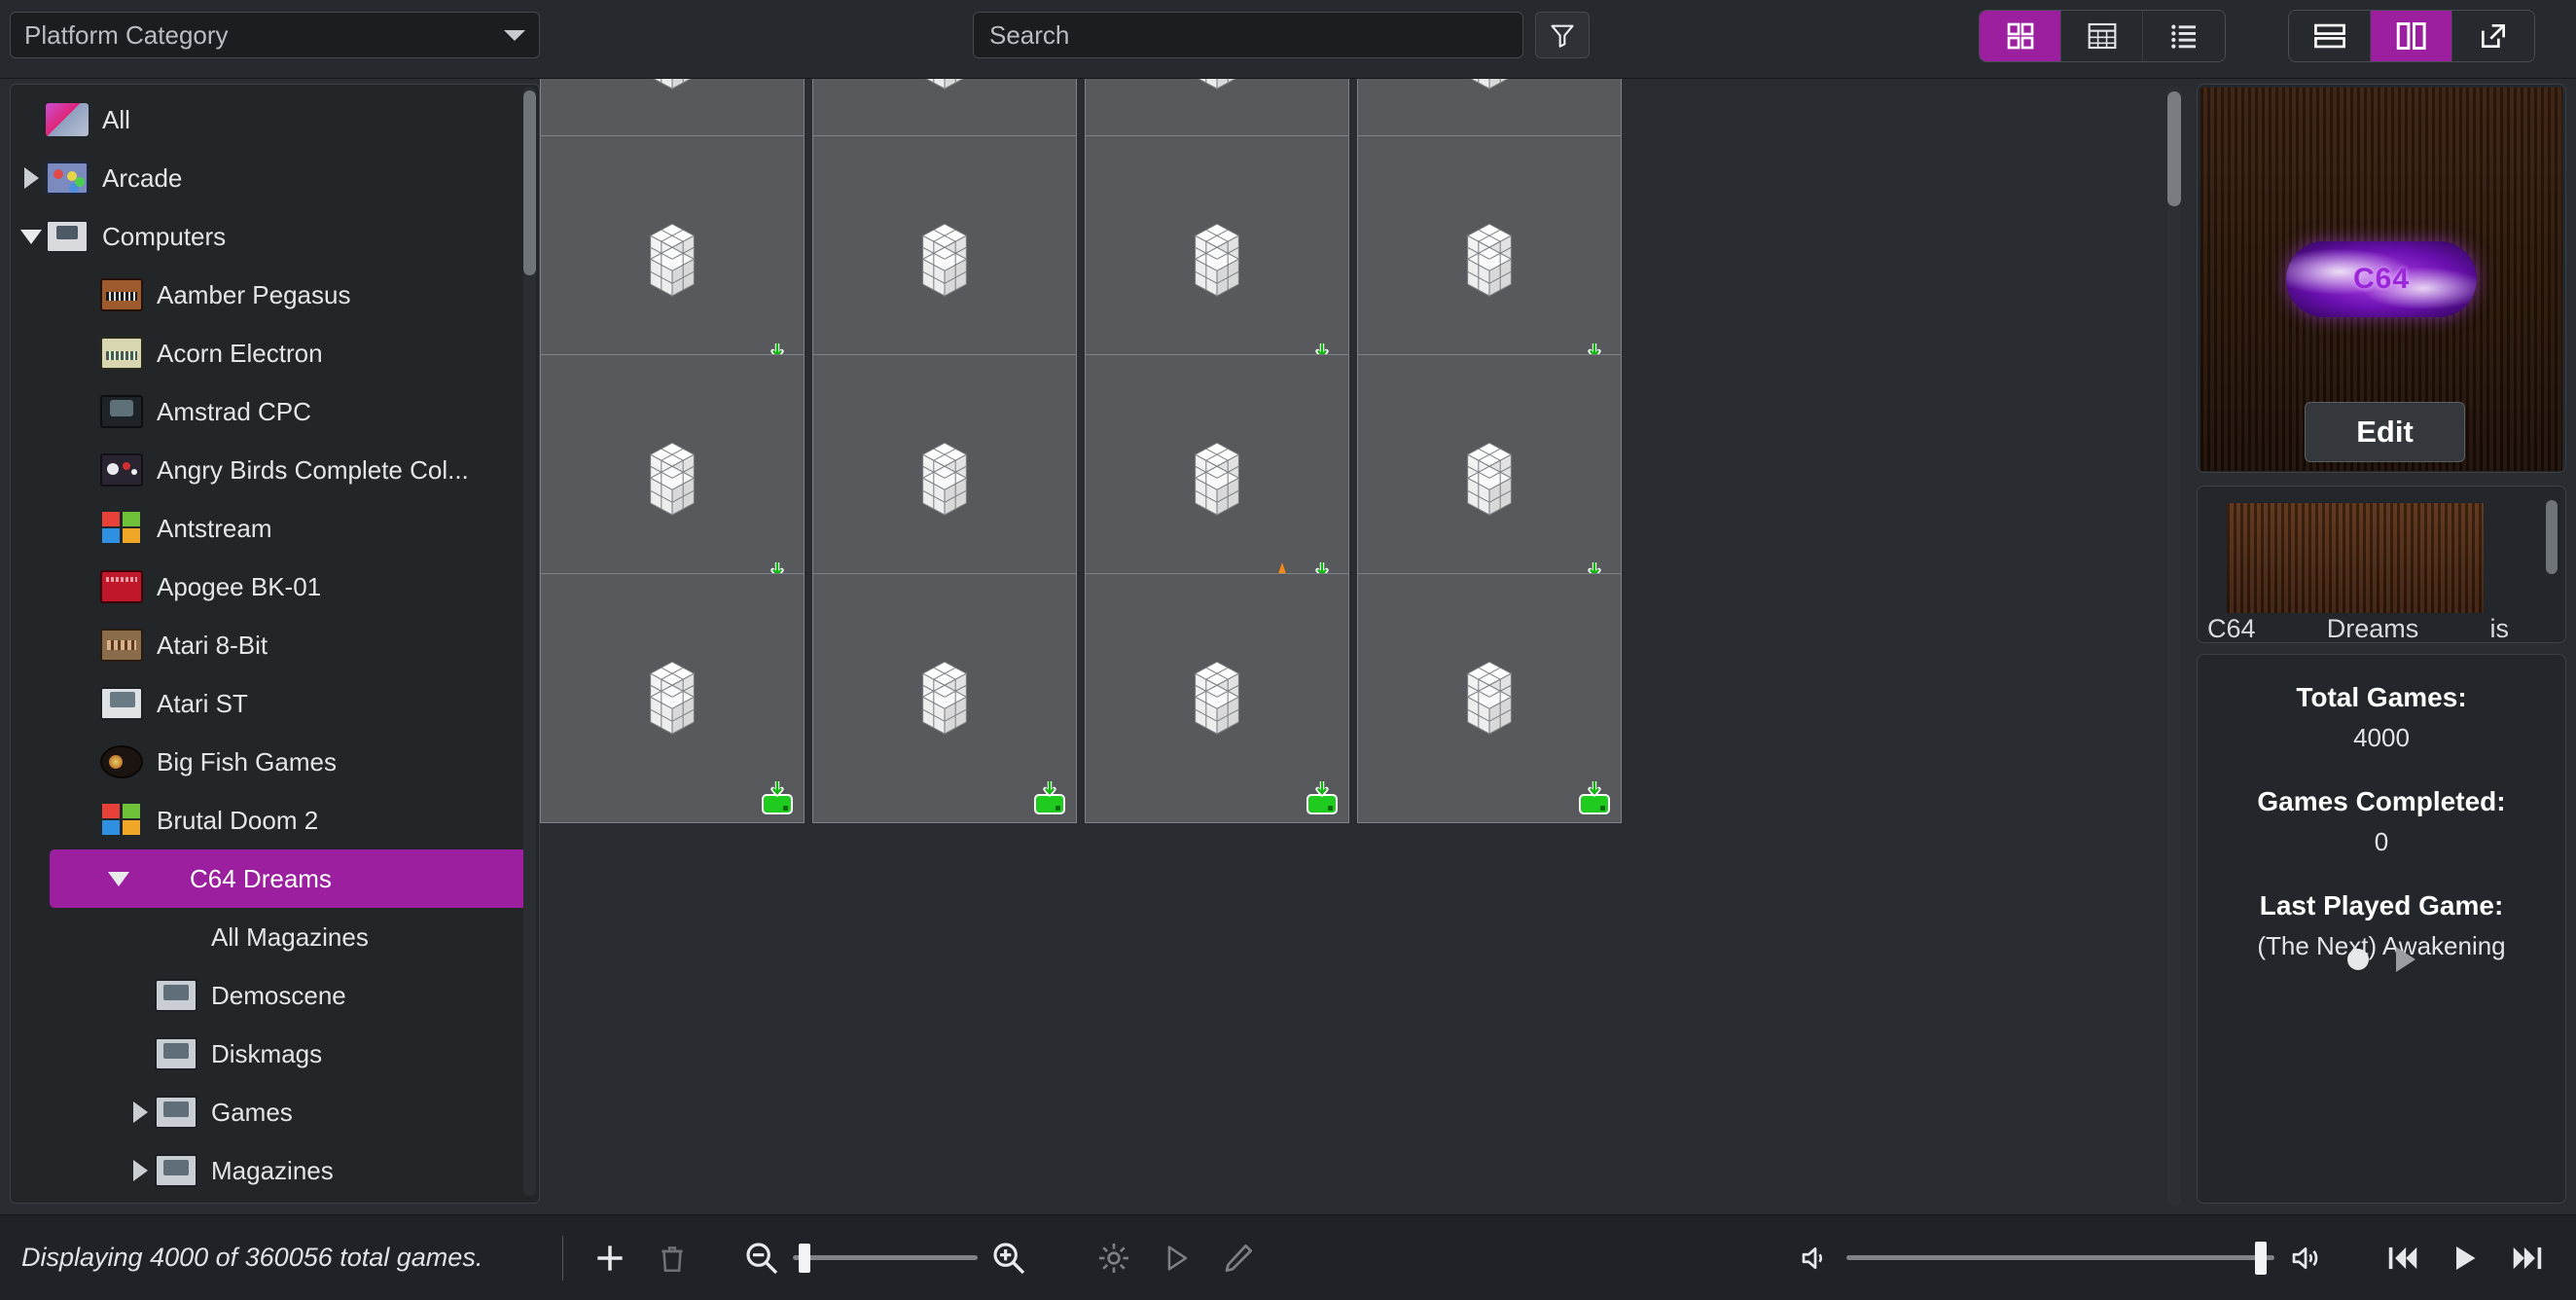  Describe the element at coordinates (2261, 1258) in the screenshot. I see `volume-slider-thumb` at that location.